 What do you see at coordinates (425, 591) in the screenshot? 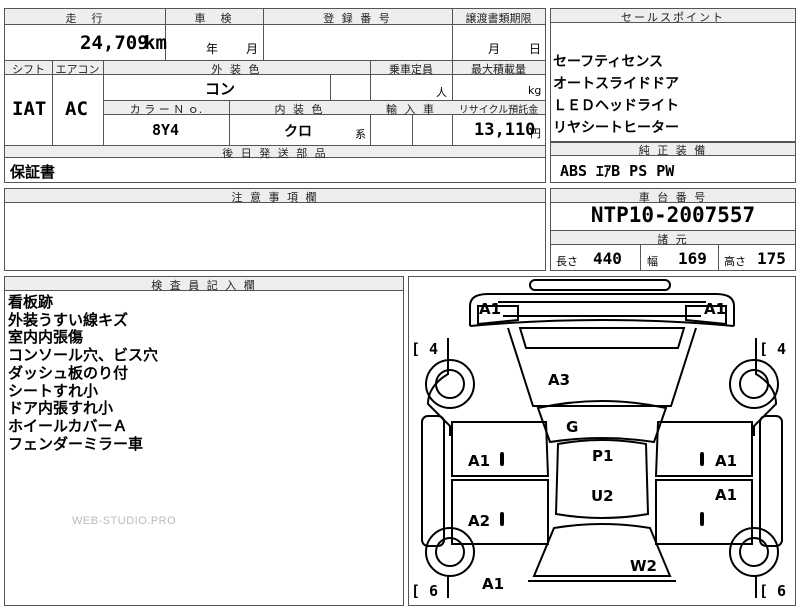
I see `tyre-left-rear: [ 6` at bounding box center [425, 591].